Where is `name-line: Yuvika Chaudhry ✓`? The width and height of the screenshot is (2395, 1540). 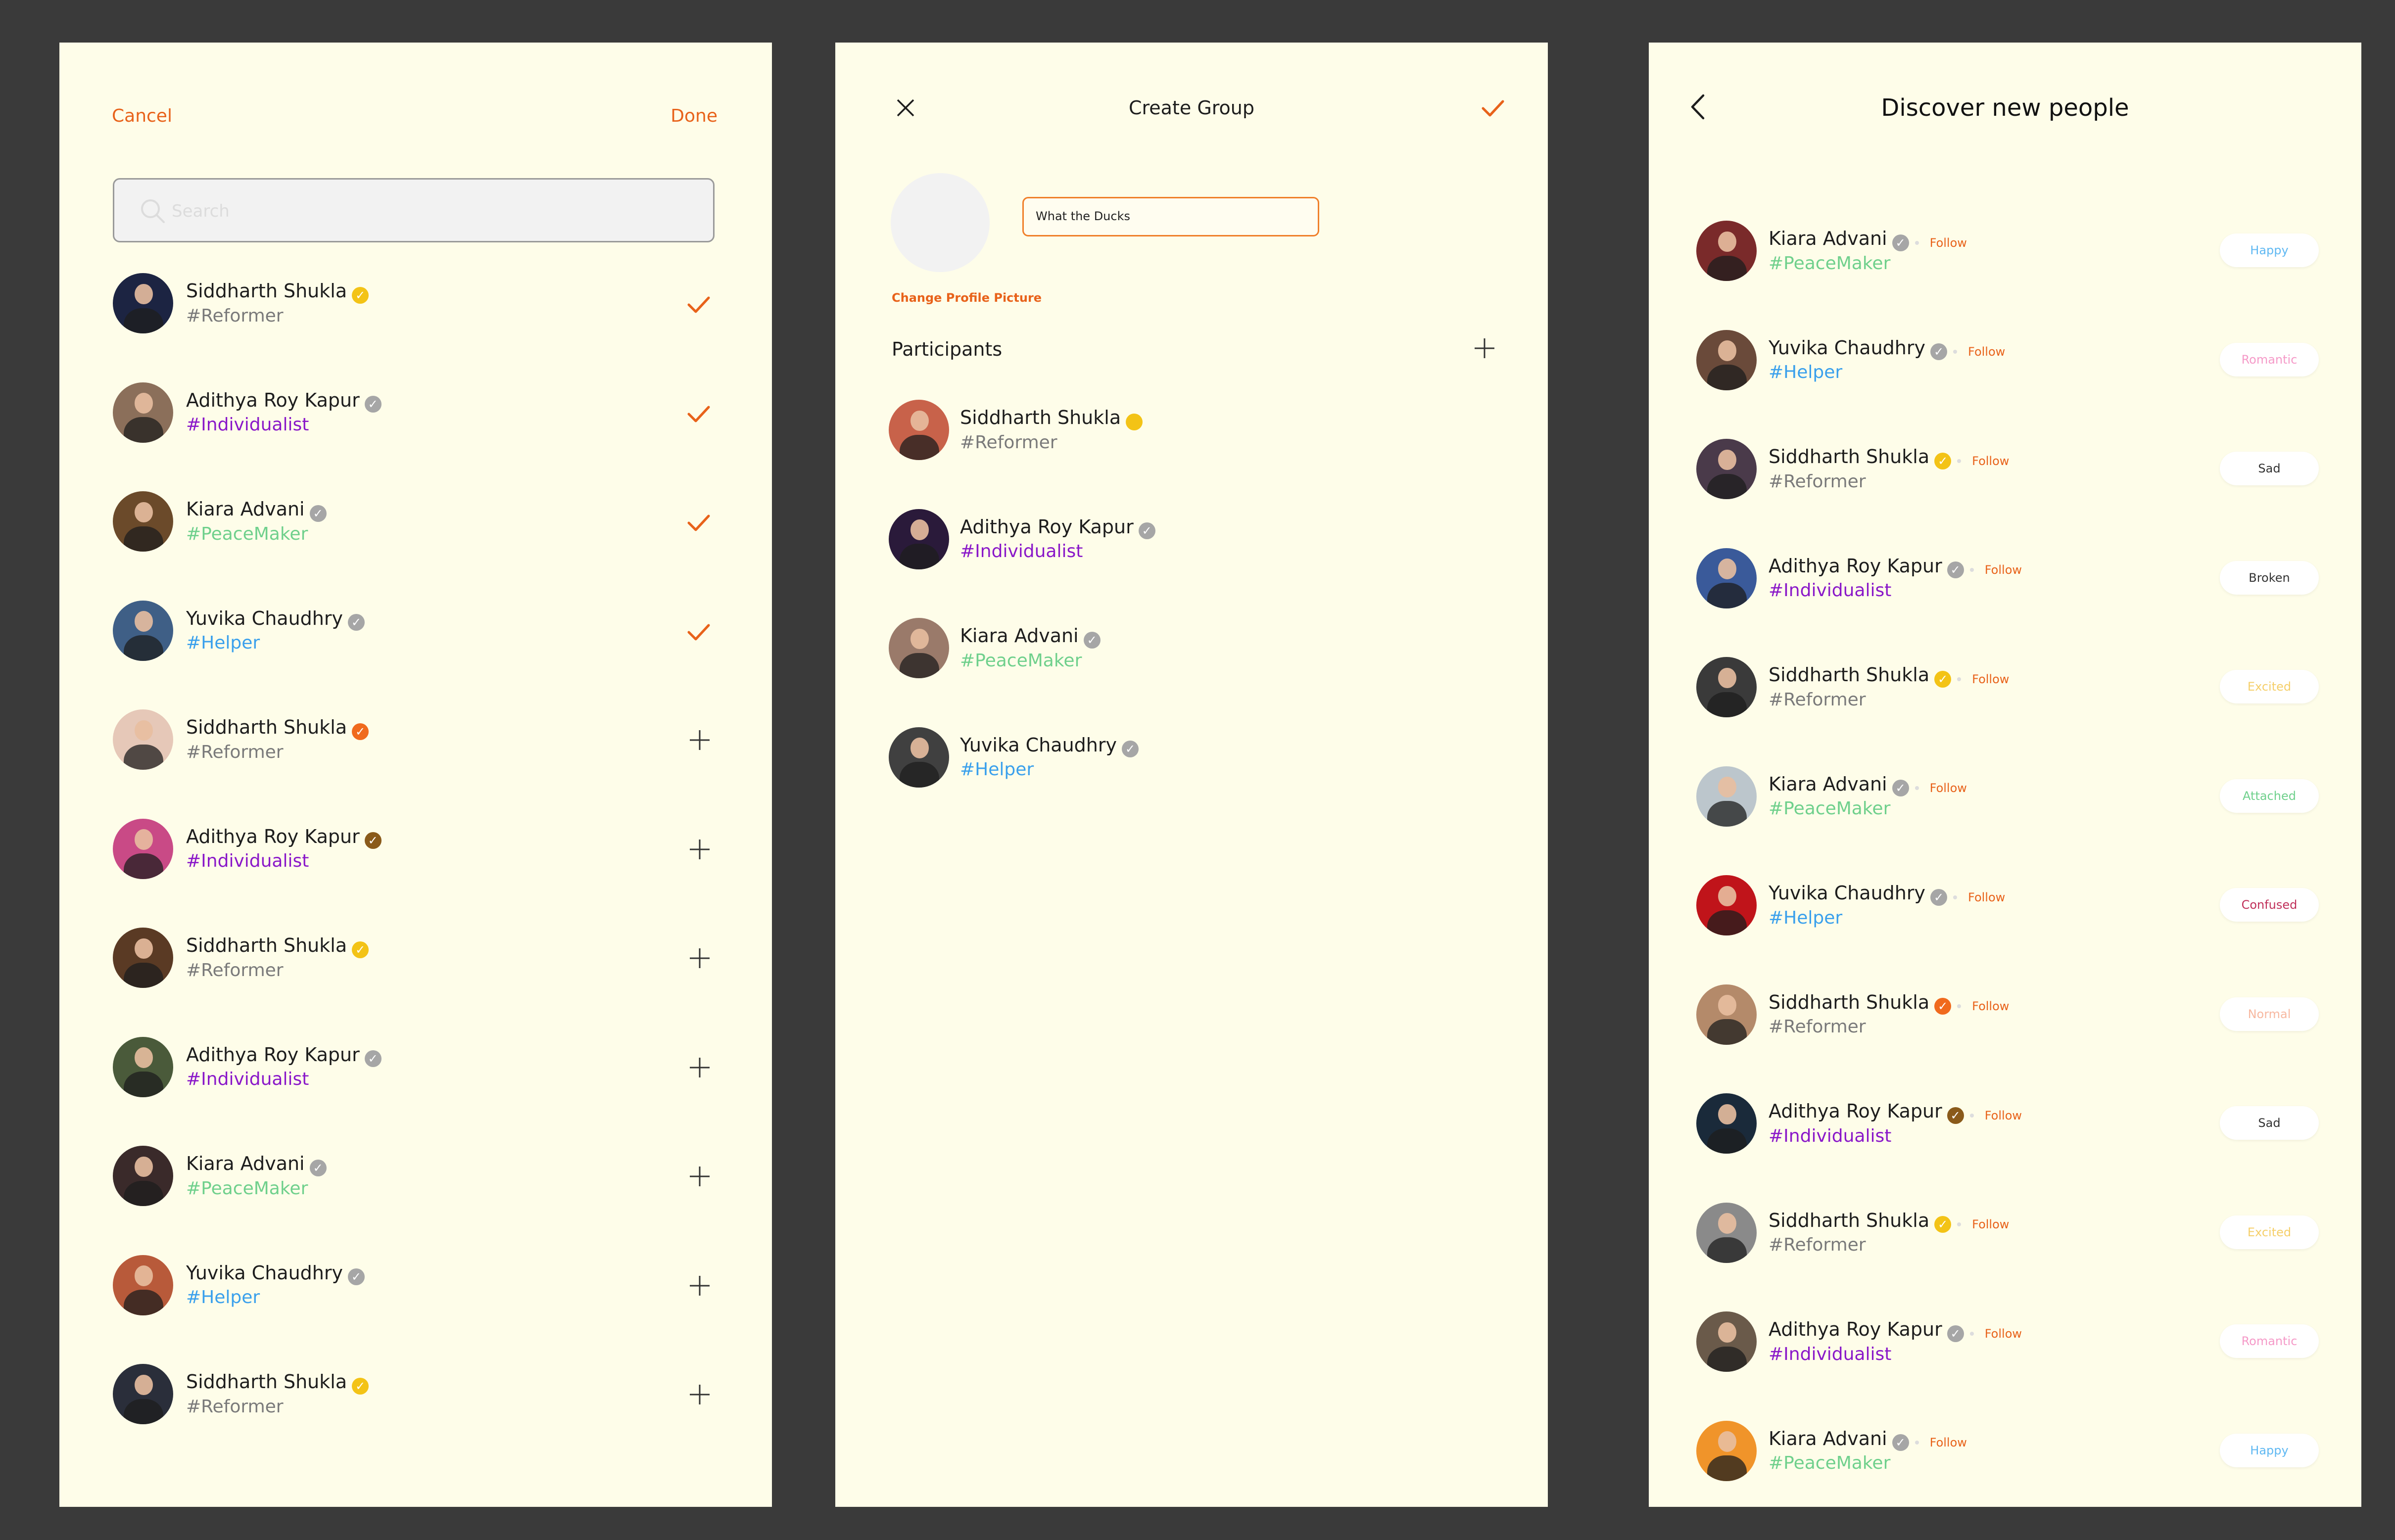
name-line: Yuvika Chaudhry ✓ is located at coordinates (275, 1273).